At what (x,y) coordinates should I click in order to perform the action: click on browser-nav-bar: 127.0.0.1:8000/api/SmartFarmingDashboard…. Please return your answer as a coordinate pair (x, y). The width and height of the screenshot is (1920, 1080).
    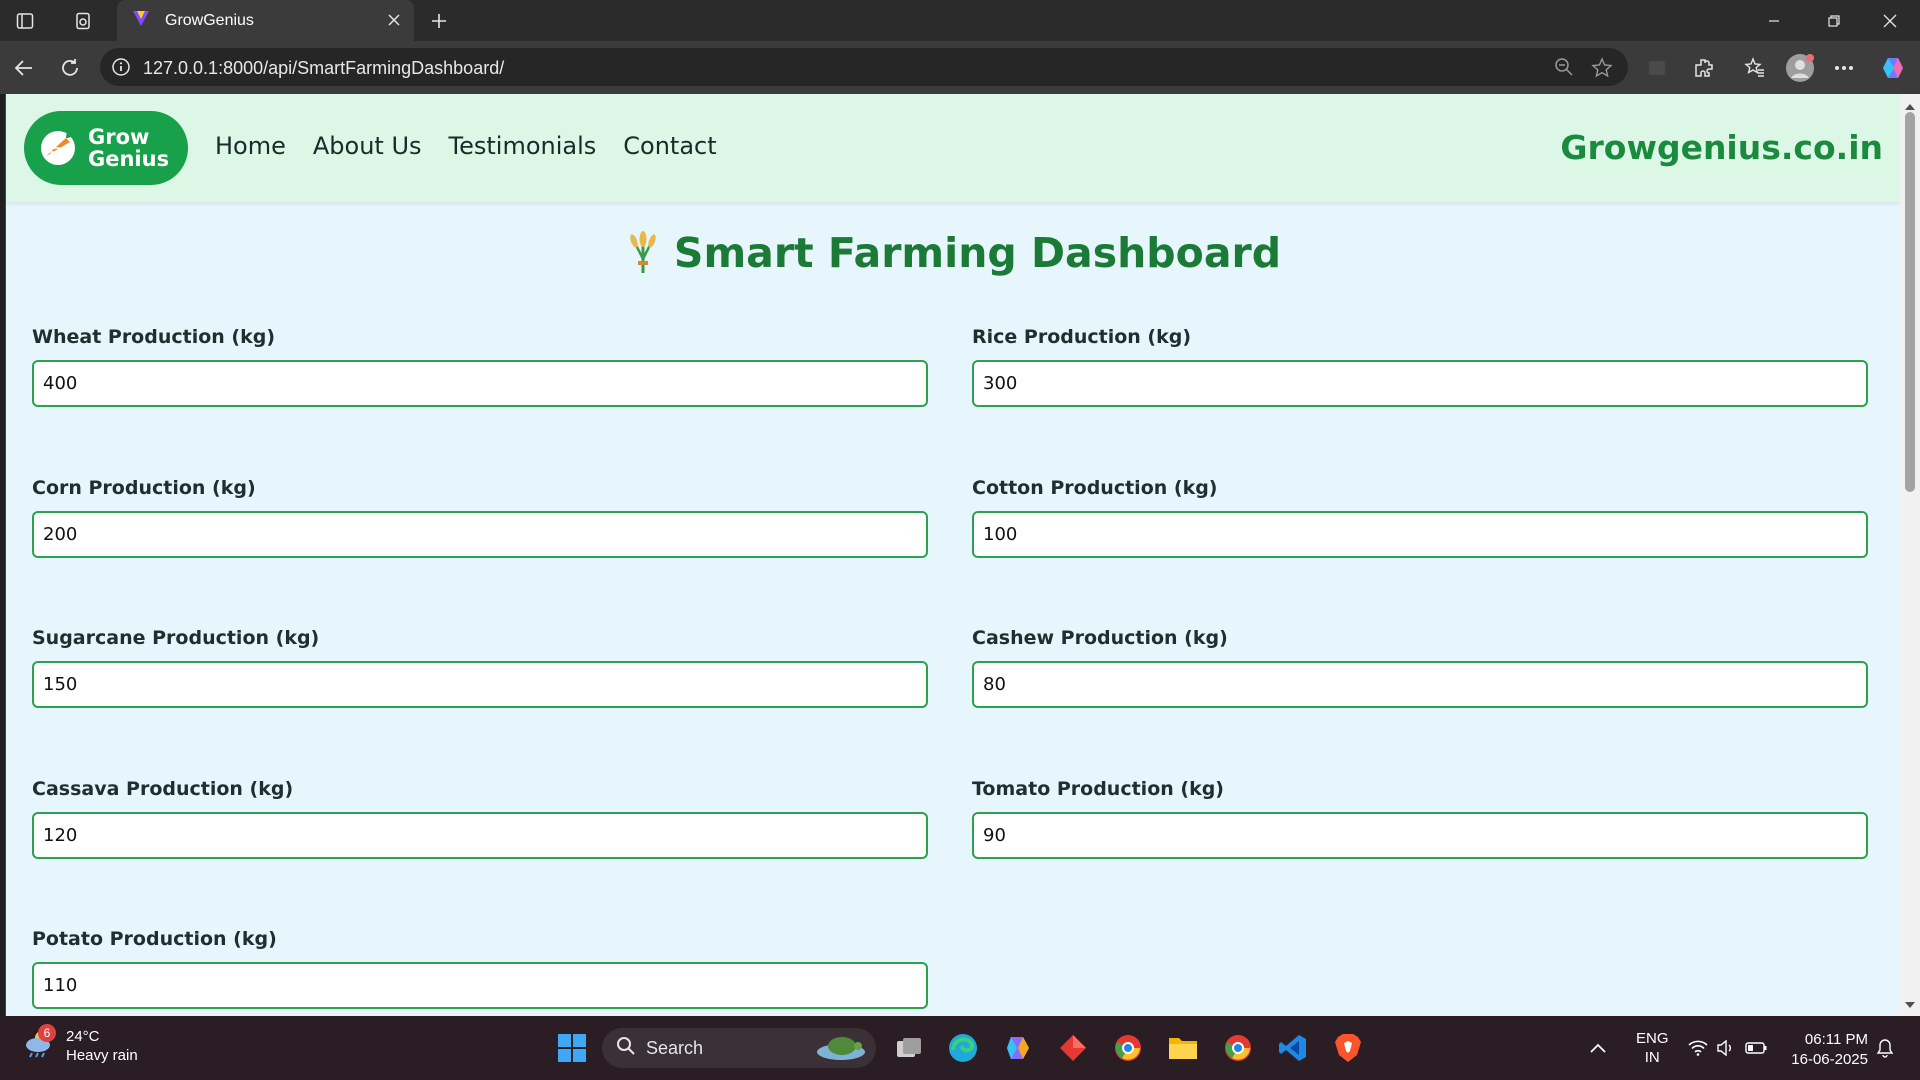
    Looking at the image, I should click on (960, 67).